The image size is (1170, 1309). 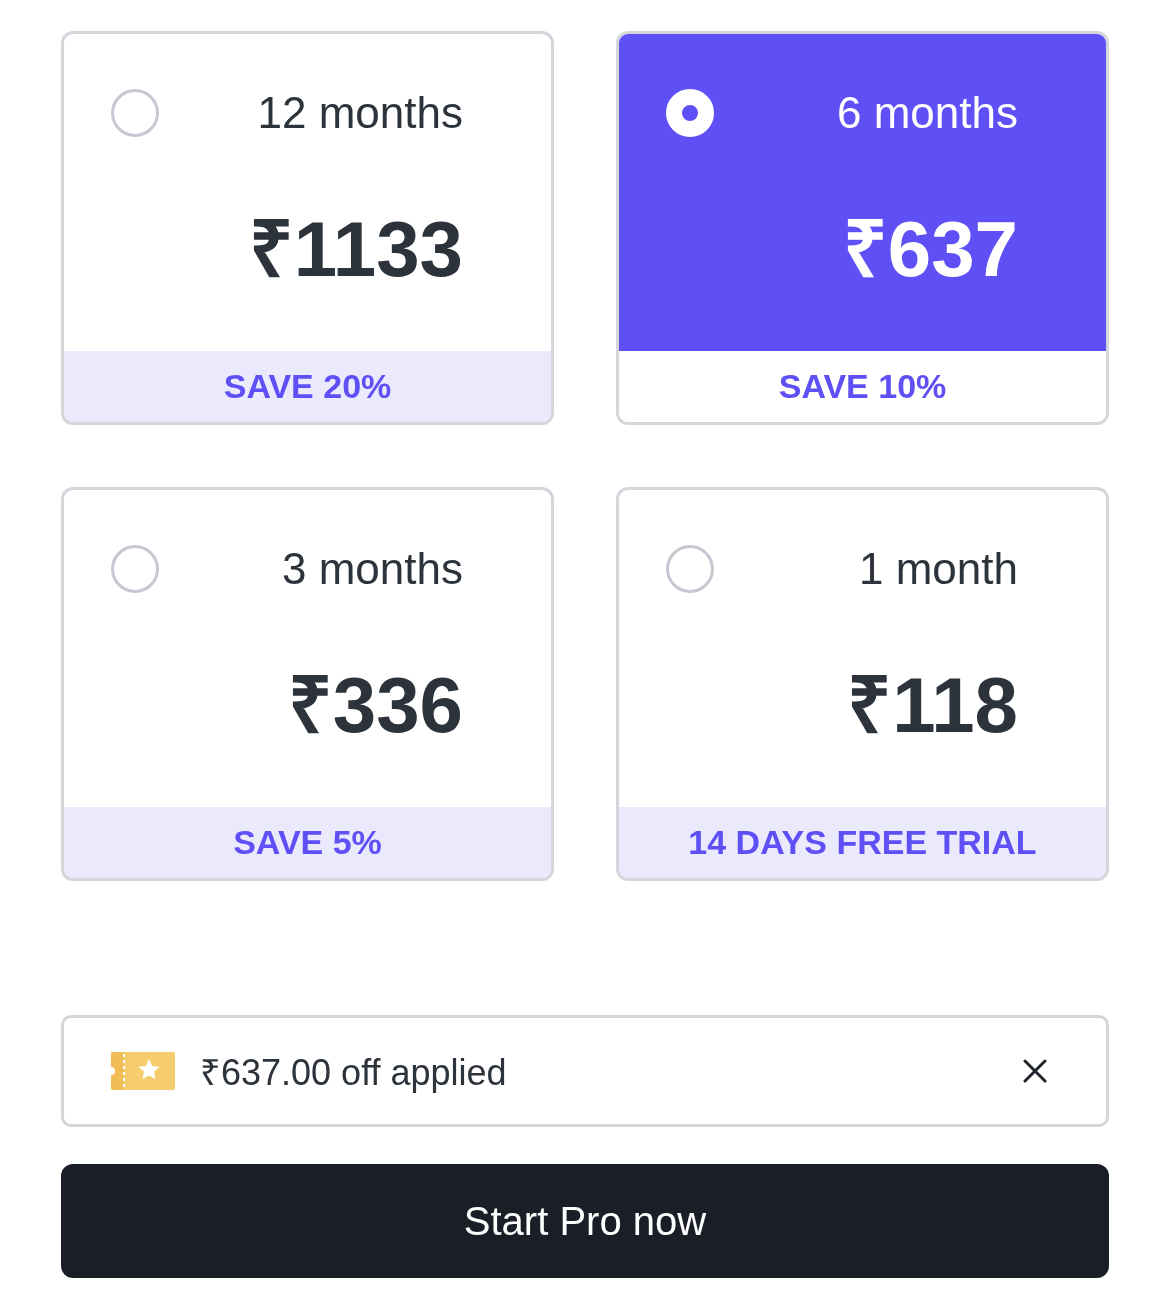 I want to click on plan-card: 12 months ₹1133 SAVE 20%, so click(x=307, y=228).